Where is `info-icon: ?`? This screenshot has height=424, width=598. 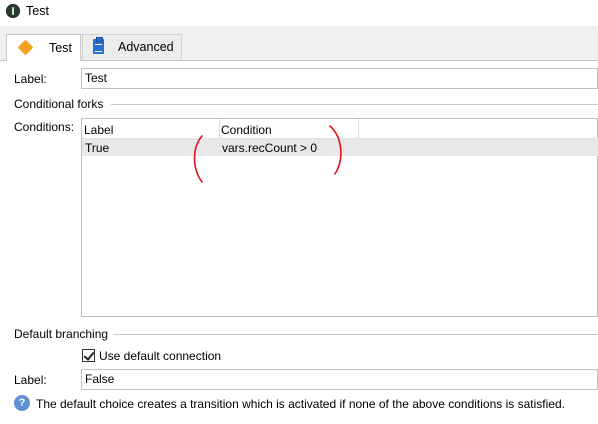
info-icon: ? is located at coordinates (22, 403).